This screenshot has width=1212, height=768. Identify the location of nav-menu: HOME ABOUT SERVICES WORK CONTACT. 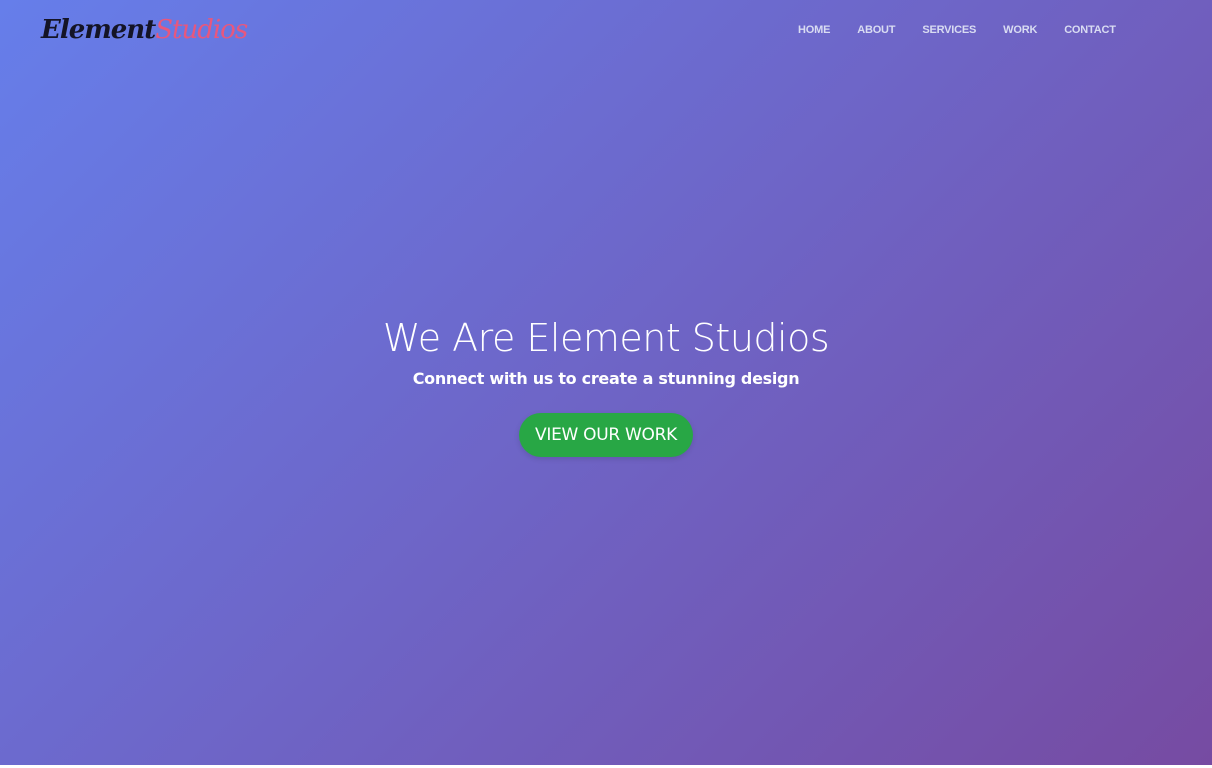
(957, 30).